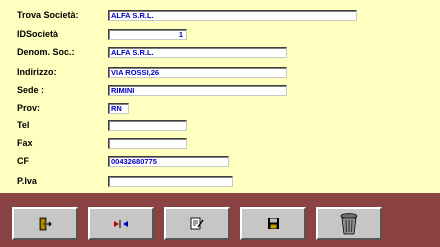 This screenshot has height=247, width=440. I want to click on city-value: RIMINI, so click(123, 90).